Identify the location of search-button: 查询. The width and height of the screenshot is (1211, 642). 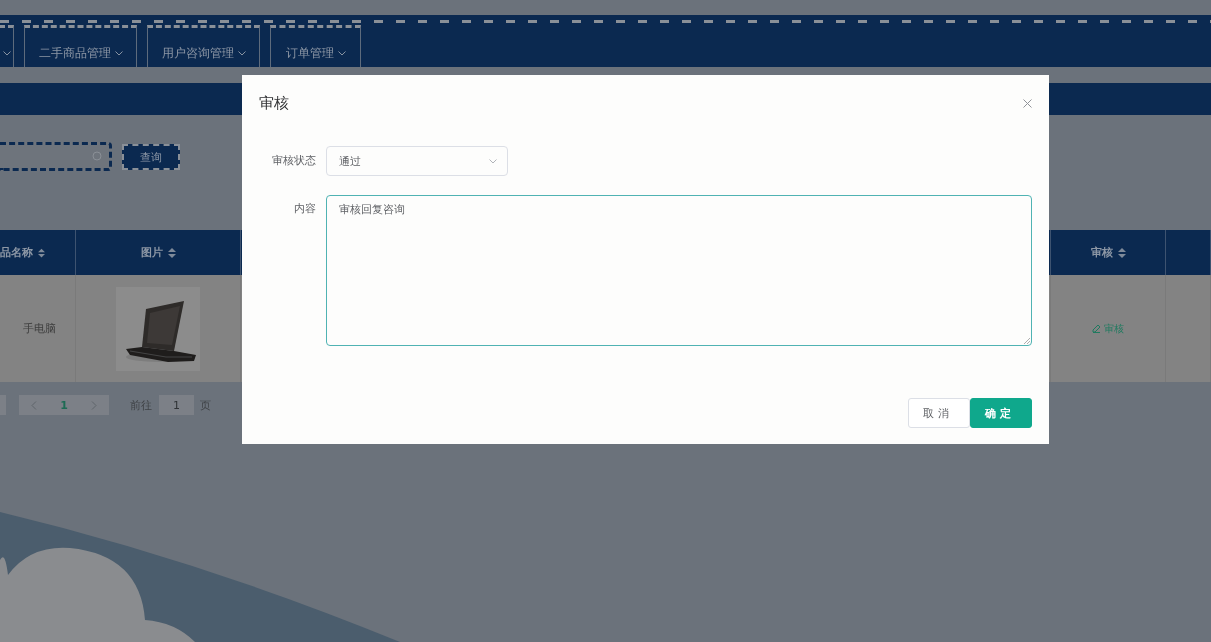
(151, 157).